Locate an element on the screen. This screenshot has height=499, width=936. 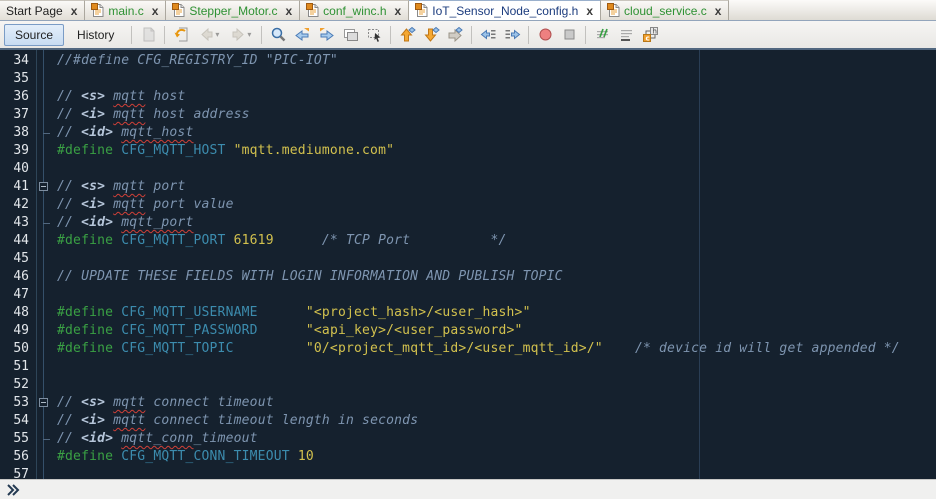
code-line: //#define CFG_REGISTRY_ID "PIC-IOT" is located at coordinates (496, 61).